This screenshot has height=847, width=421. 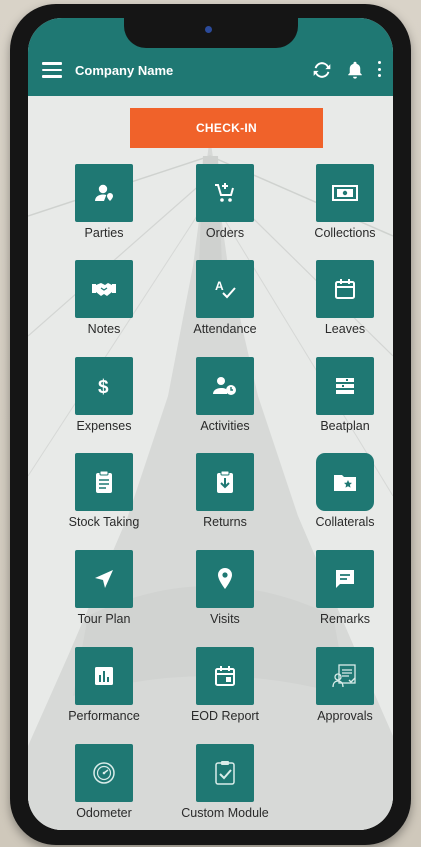 I want to click on expenses-button: $, so click(x=104, y=386).